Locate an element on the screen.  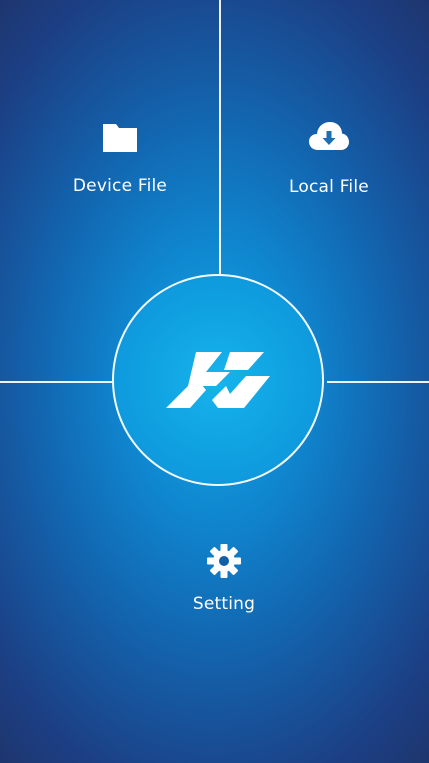
divider-left is located at coordinates (56, 382).